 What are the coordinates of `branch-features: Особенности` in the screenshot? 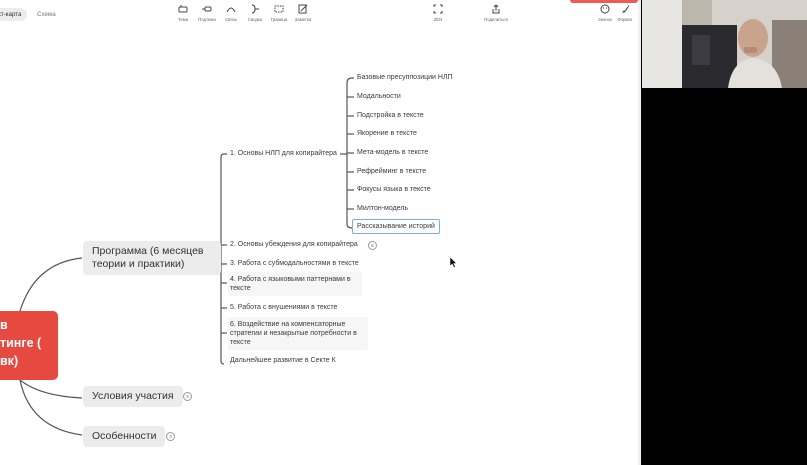 It's located at (124, 436).